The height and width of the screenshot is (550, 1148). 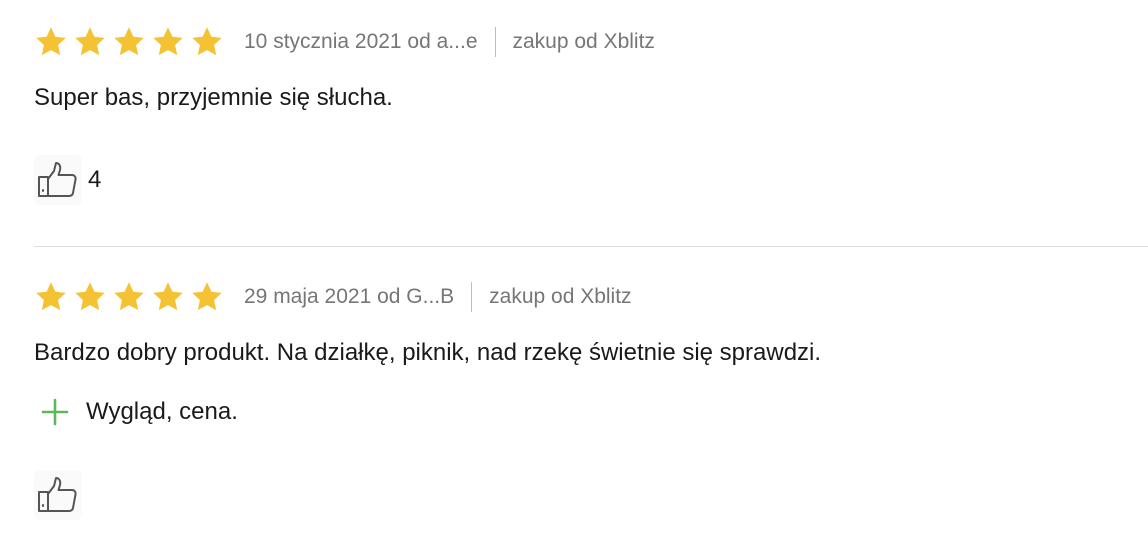 I want to click on review-date-author: 10 stycznia 2021 od a...e, so click(x=361, y=41).